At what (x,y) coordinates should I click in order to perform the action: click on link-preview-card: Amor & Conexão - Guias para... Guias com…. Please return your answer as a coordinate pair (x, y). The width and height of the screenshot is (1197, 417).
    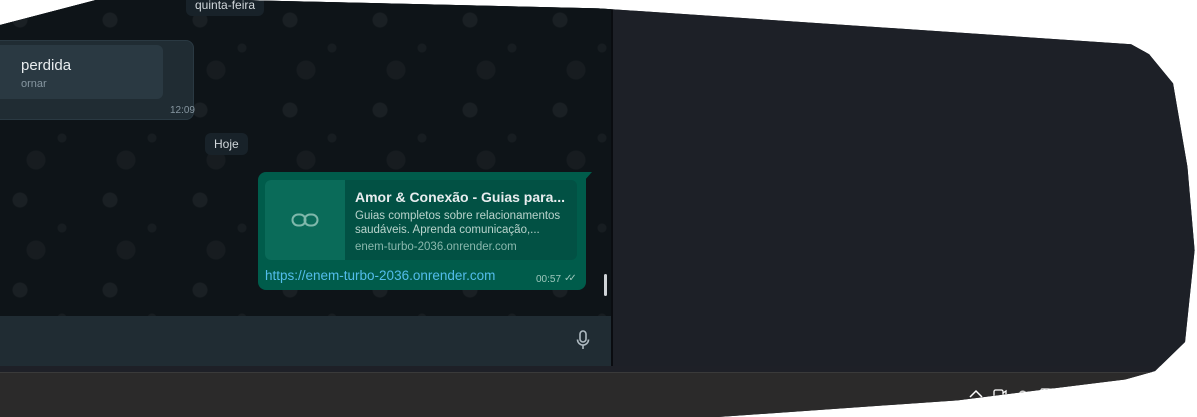
    Looking at the image, I should click on (421, 220).